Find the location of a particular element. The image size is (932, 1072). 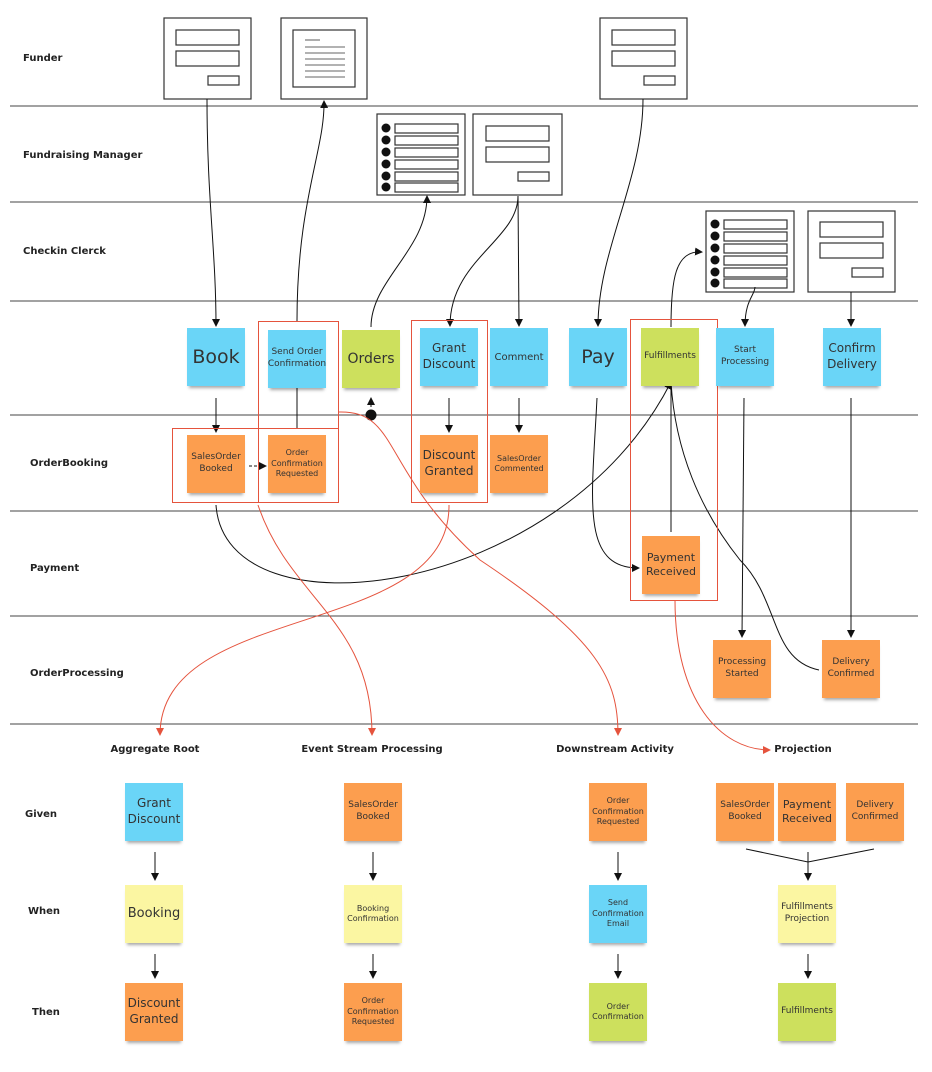

then-order-confirmation-requested: Order Confirmation Requested is located at coordinates (373, 1012).